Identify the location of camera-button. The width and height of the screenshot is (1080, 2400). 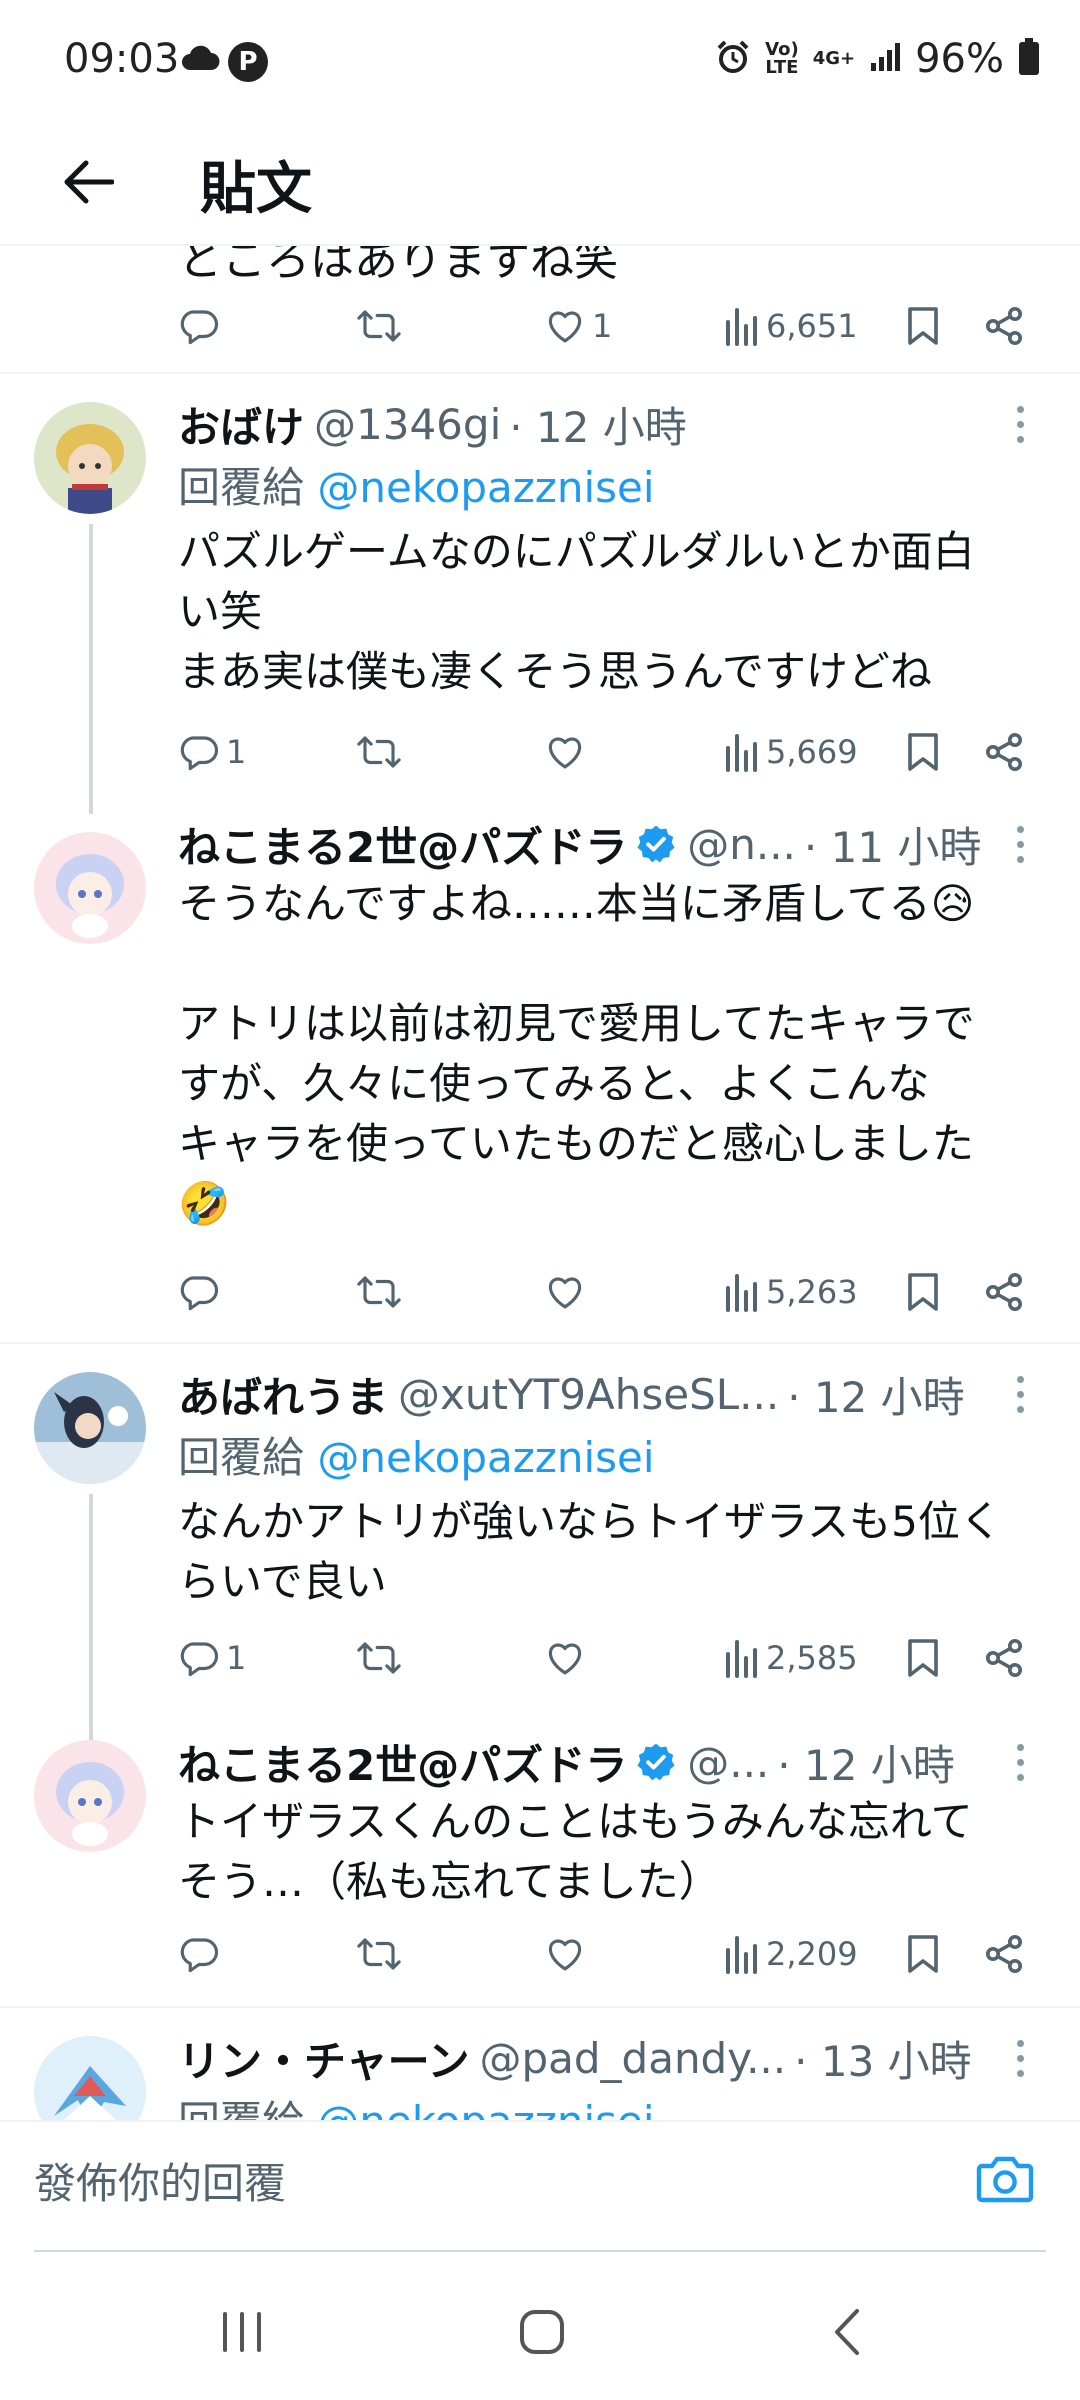
(1005, 2179).